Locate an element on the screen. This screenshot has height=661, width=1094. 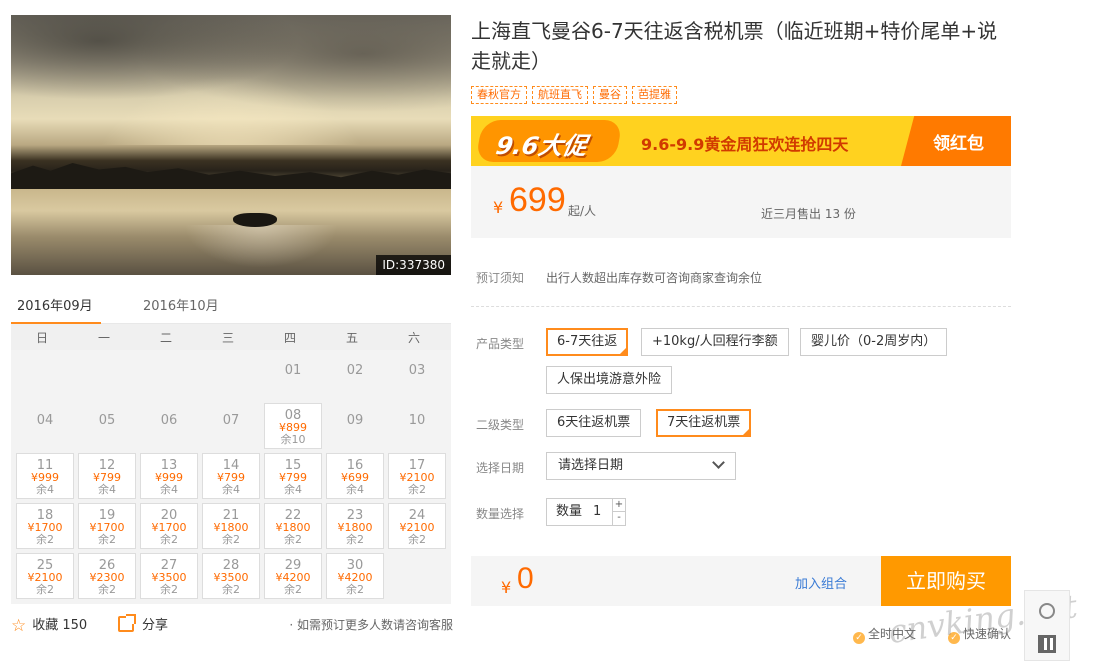
calendar-day: 03 is located at coordinates (417, 376).